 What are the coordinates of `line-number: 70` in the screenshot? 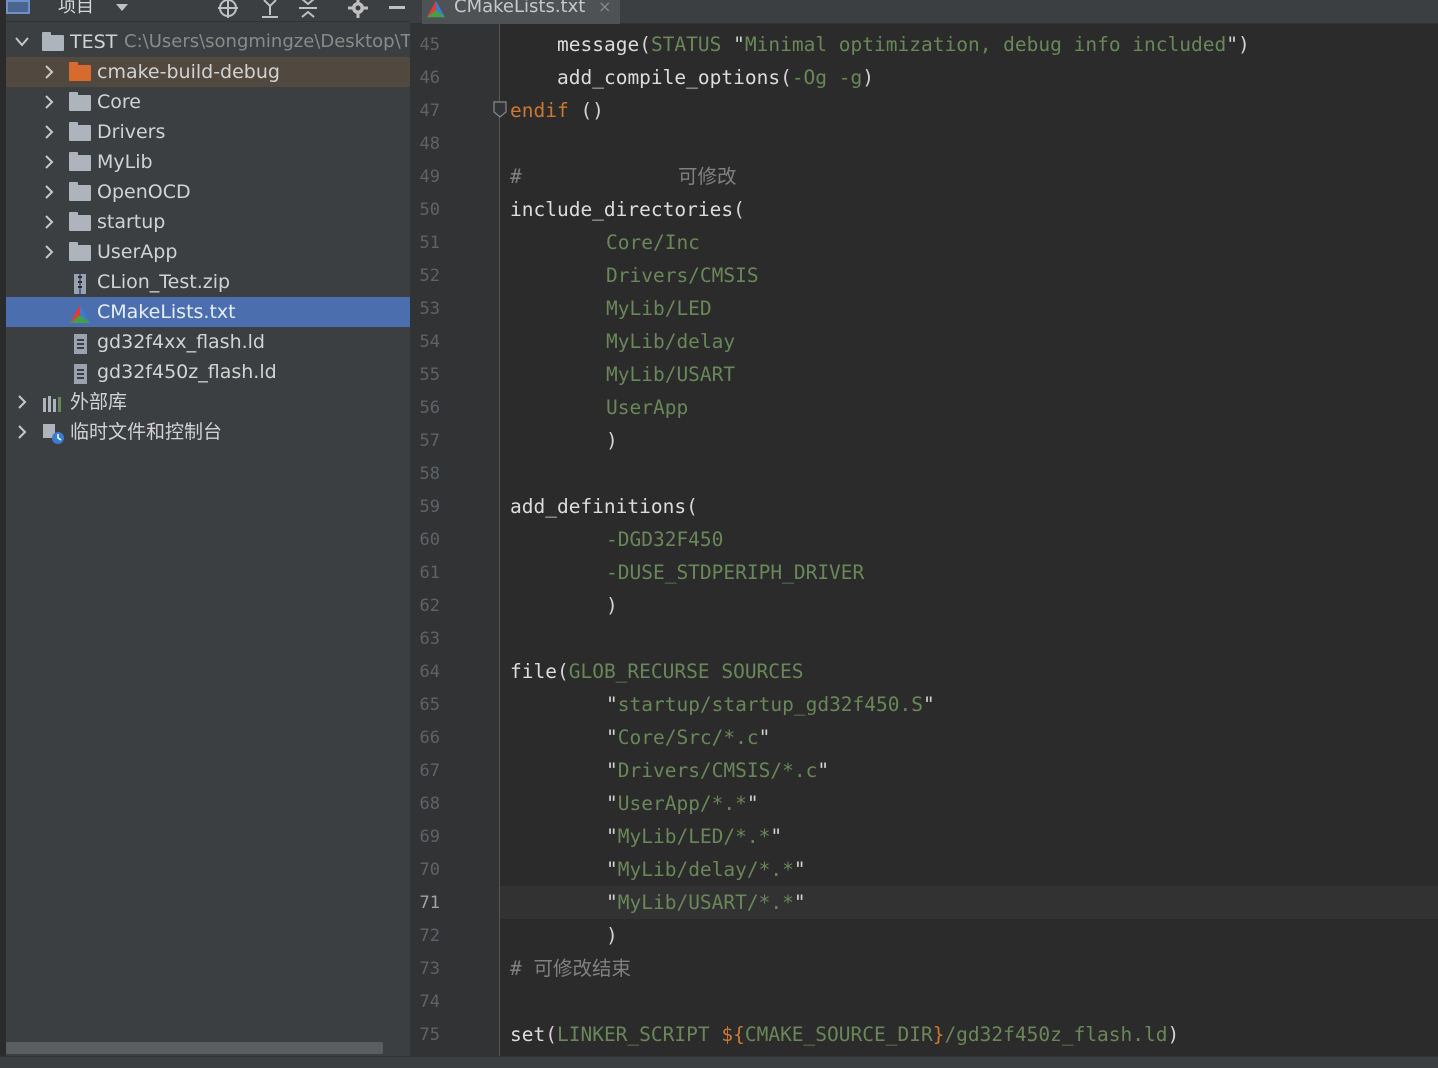 It's located at (429, 870).